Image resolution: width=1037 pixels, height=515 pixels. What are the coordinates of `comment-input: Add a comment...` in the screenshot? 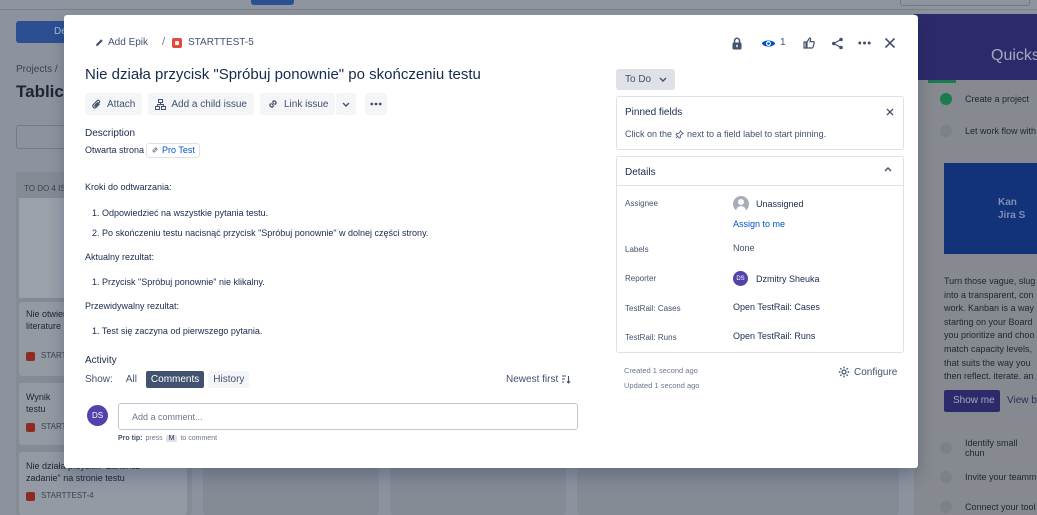 It's located at (348, 416).